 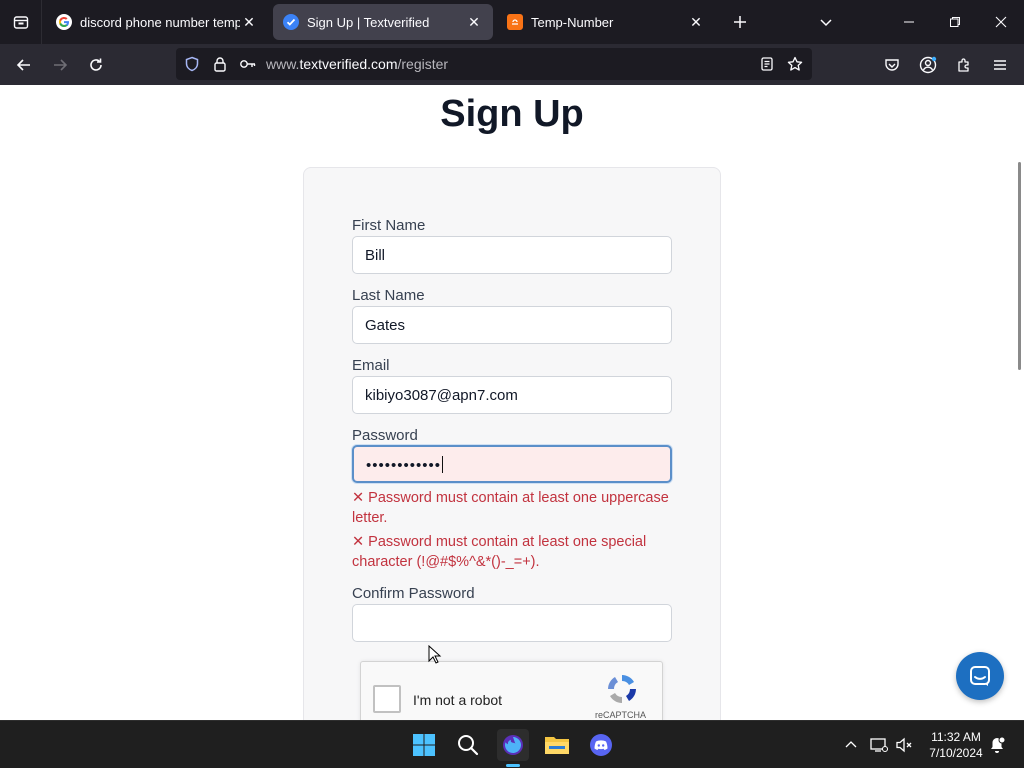 I want to click on recaptcha-widget: I'm not a robot reCAPTCHA, so click(x=511, y=690).